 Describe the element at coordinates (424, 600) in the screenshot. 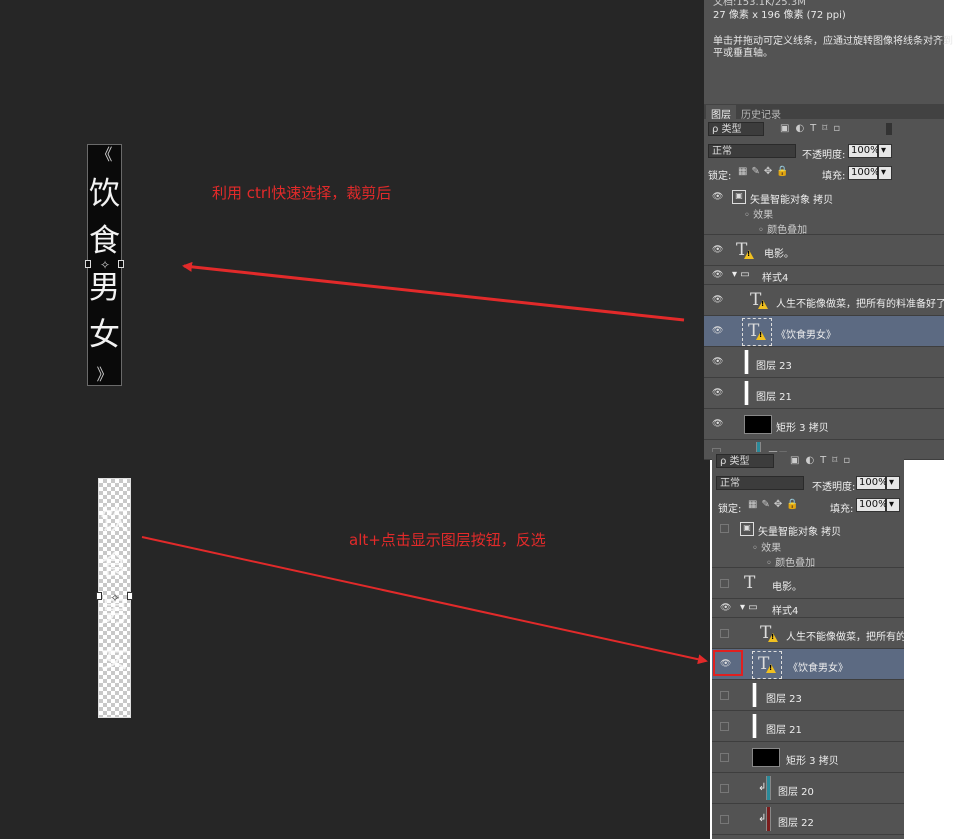

I see `arrow-bottom` at that location.